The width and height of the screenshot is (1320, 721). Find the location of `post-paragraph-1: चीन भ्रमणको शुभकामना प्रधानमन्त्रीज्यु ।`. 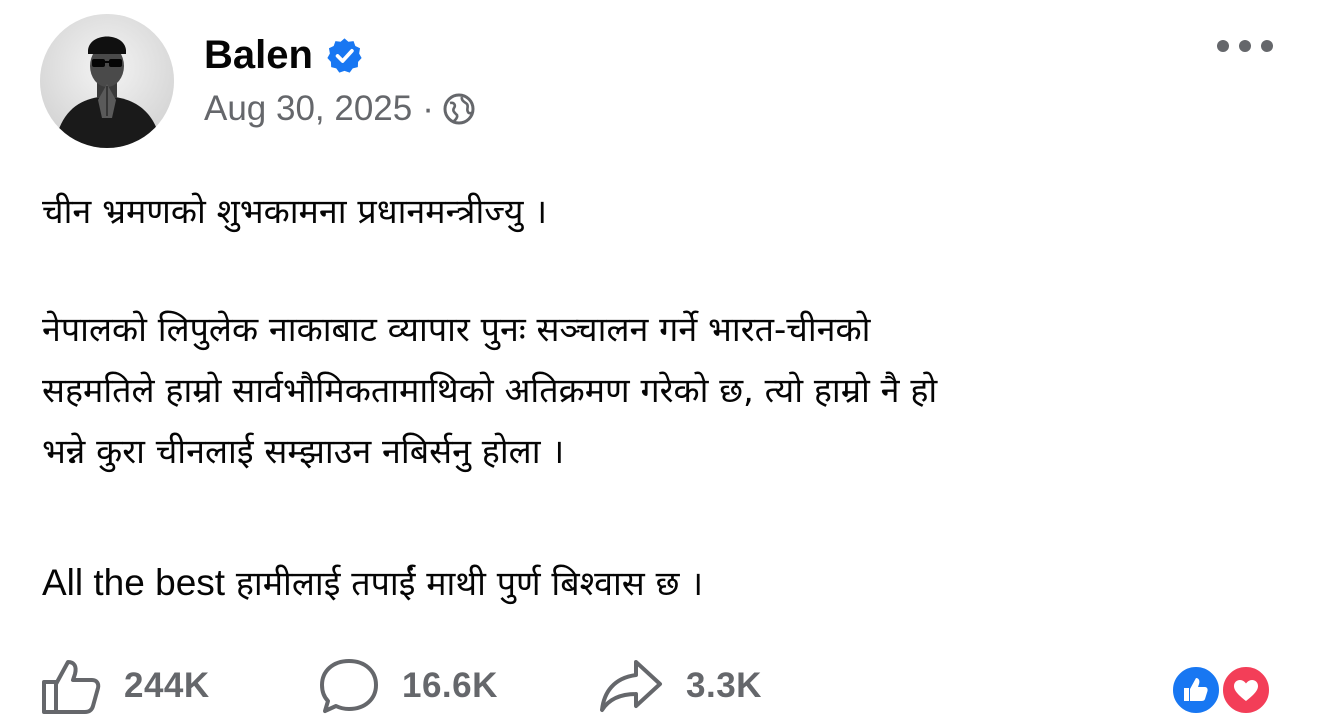

post-paragraph-1: चीन भ्रमणको शुभकामना प्रधानमन्त्रीज्यु । is located at coordinates (662, 212).